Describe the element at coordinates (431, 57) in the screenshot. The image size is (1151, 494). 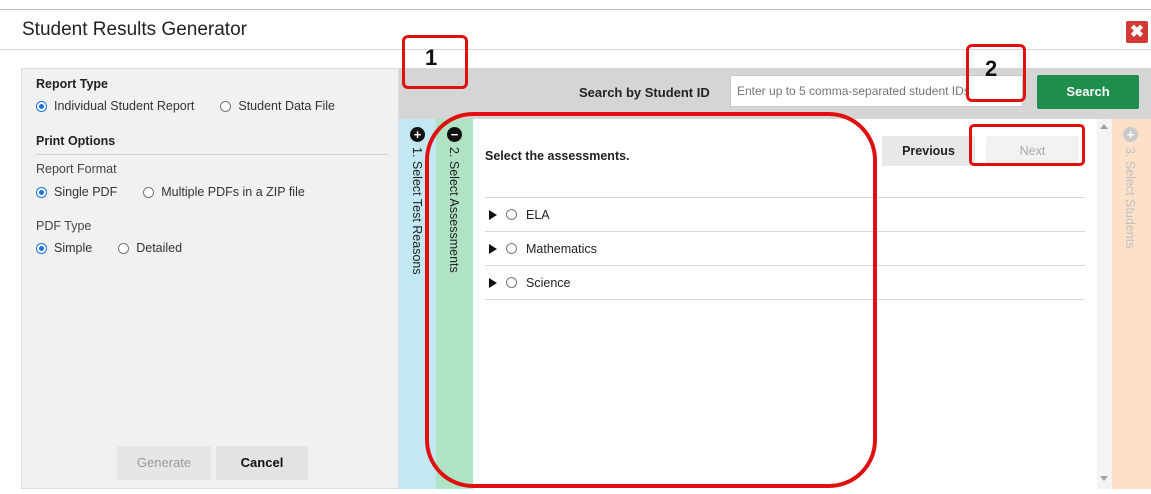
I see `callout-number-1: 1` at that location.